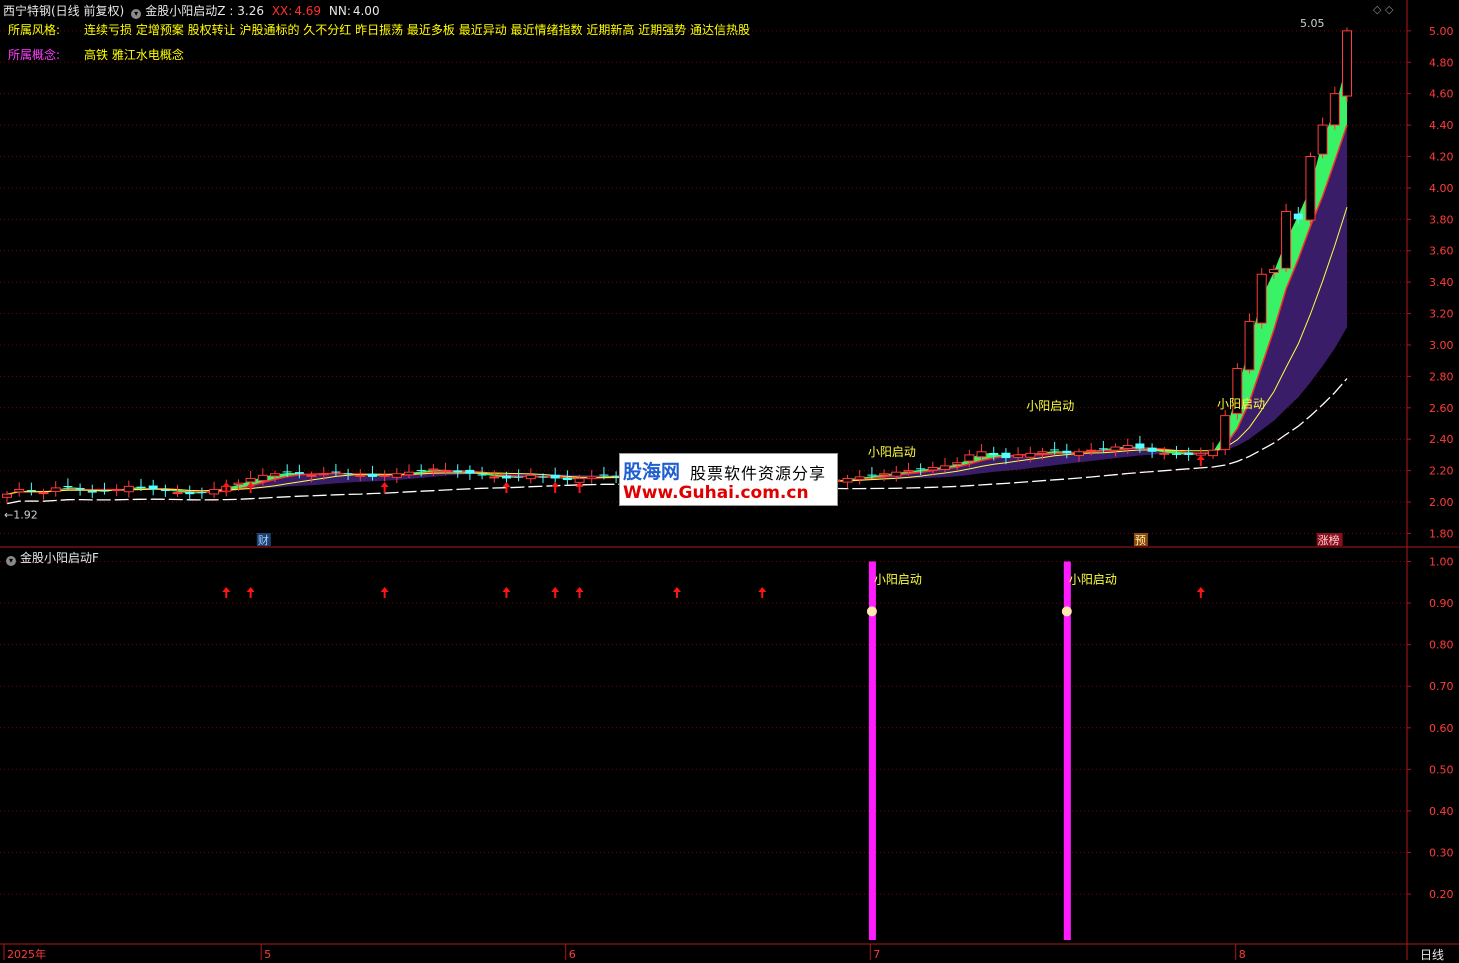 The height and width of the screenshot is (963, 1459). What do you see at coordinates (1441, 603) in the screenshot?
I see `indicator-tick-label: 0.90` at bounding box center [1441, 603].